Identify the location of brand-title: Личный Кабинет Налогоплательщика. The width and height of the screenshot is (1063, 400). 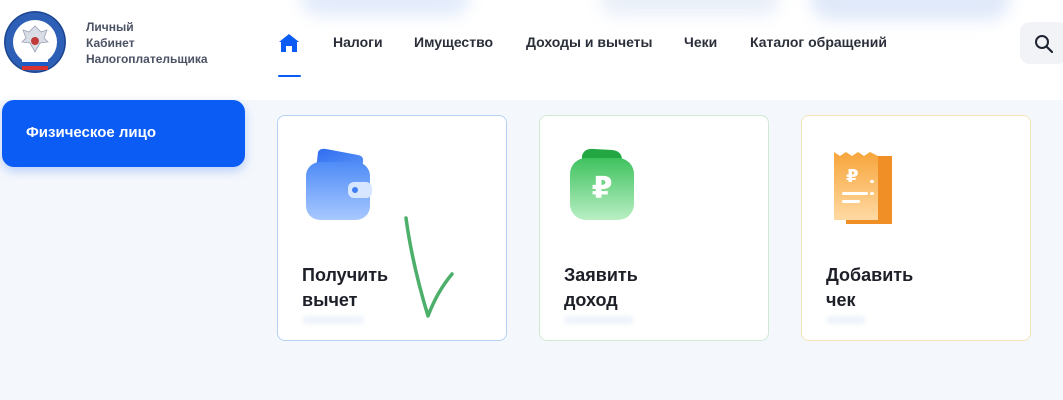
(147, 43).